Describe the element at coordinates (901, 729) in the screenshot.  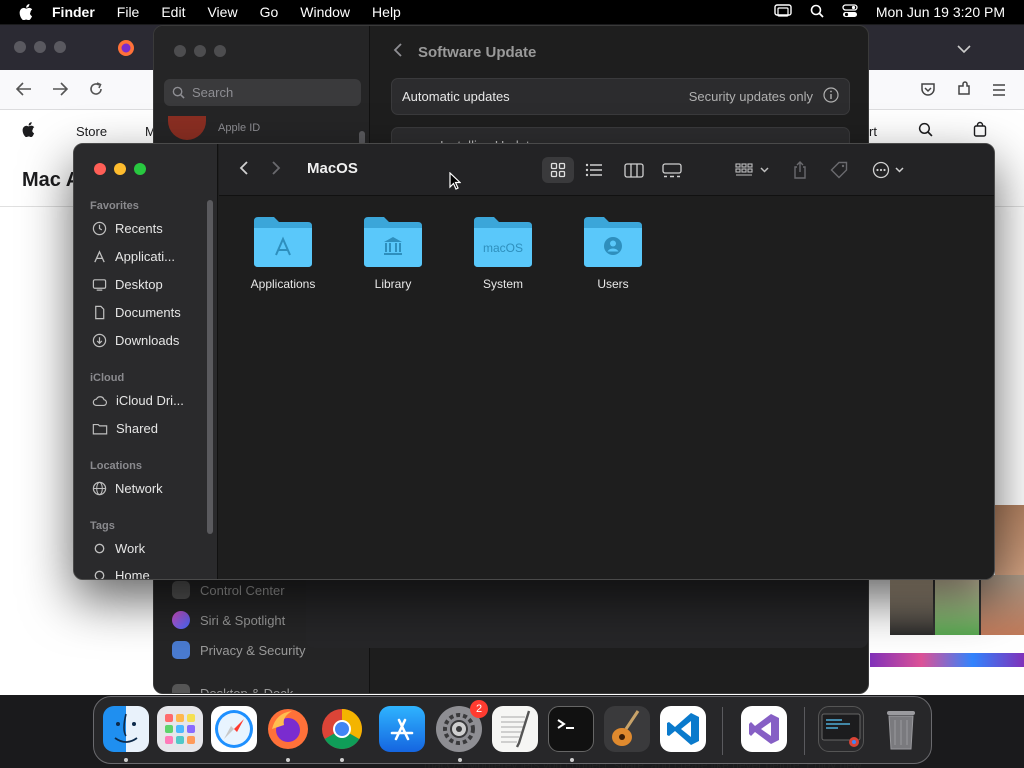
I see `dock-trash` at that location.